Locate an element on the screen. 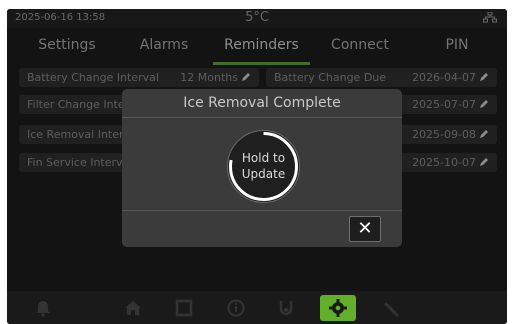 The image size is (514, 324). modal-footer-divider is located at coordinates (262, 210).